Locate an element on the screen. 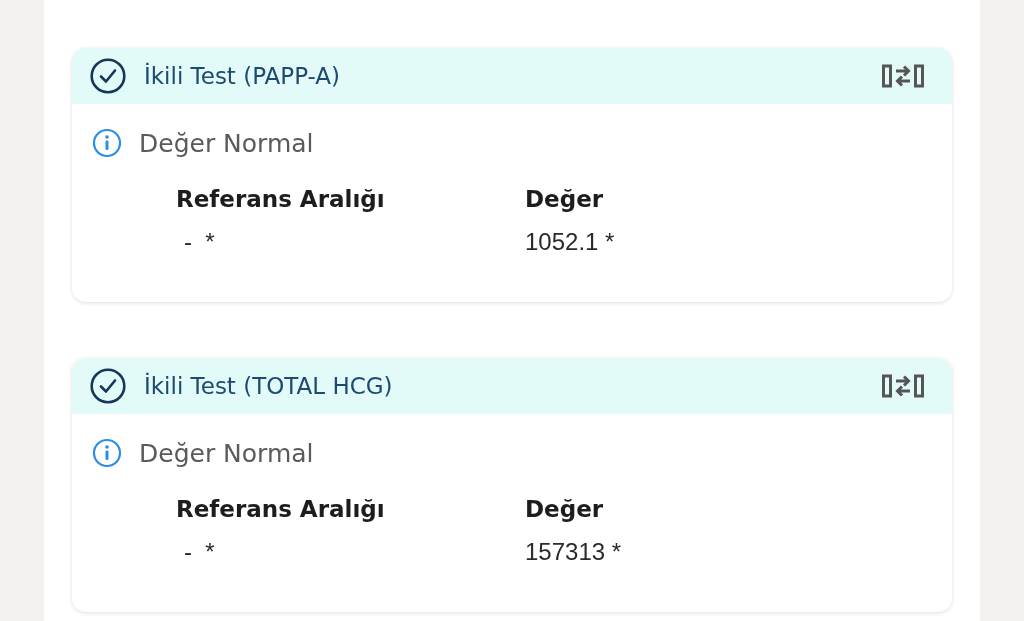  card-title: İkili Test (PAPP-A) is located at coordinates (242, 76).